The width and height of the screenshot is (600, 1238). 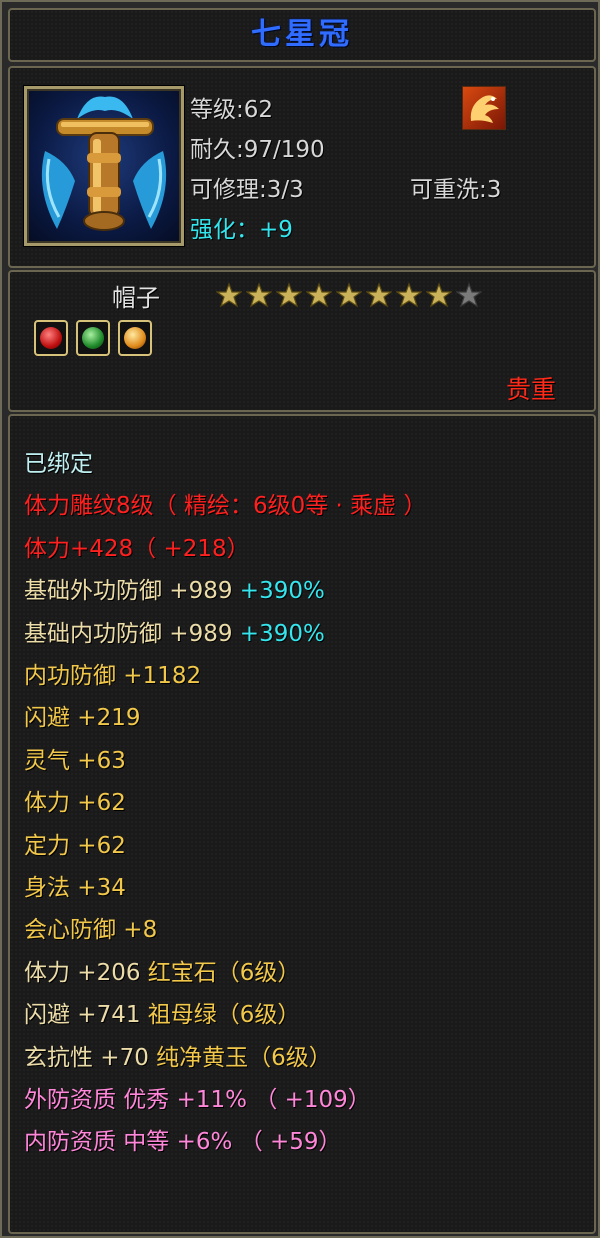 I want to click on enhance-label: 强化：, so click(x=224, y=230).